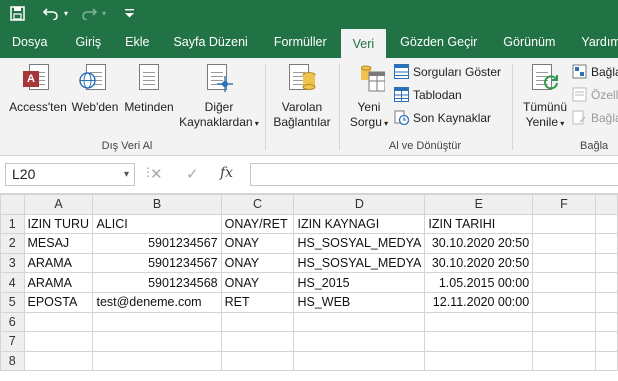 The image size is (618, 381). What do you see at coordinates (257, 302) in the screenshot?
I see `cell-c5: RET` at bounding box center [257, 302].